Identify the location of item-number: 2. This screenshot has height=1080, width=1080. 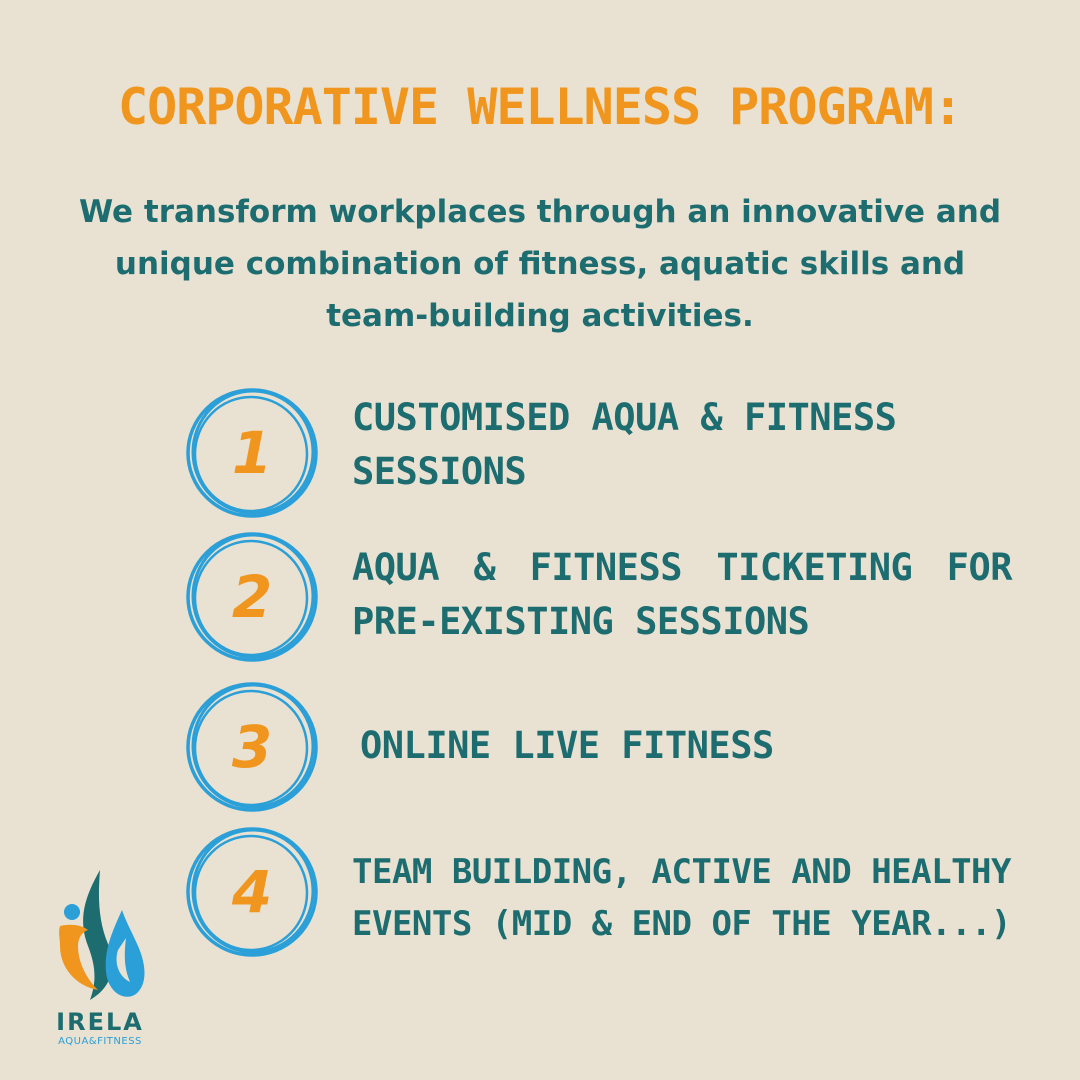
(252, 597).